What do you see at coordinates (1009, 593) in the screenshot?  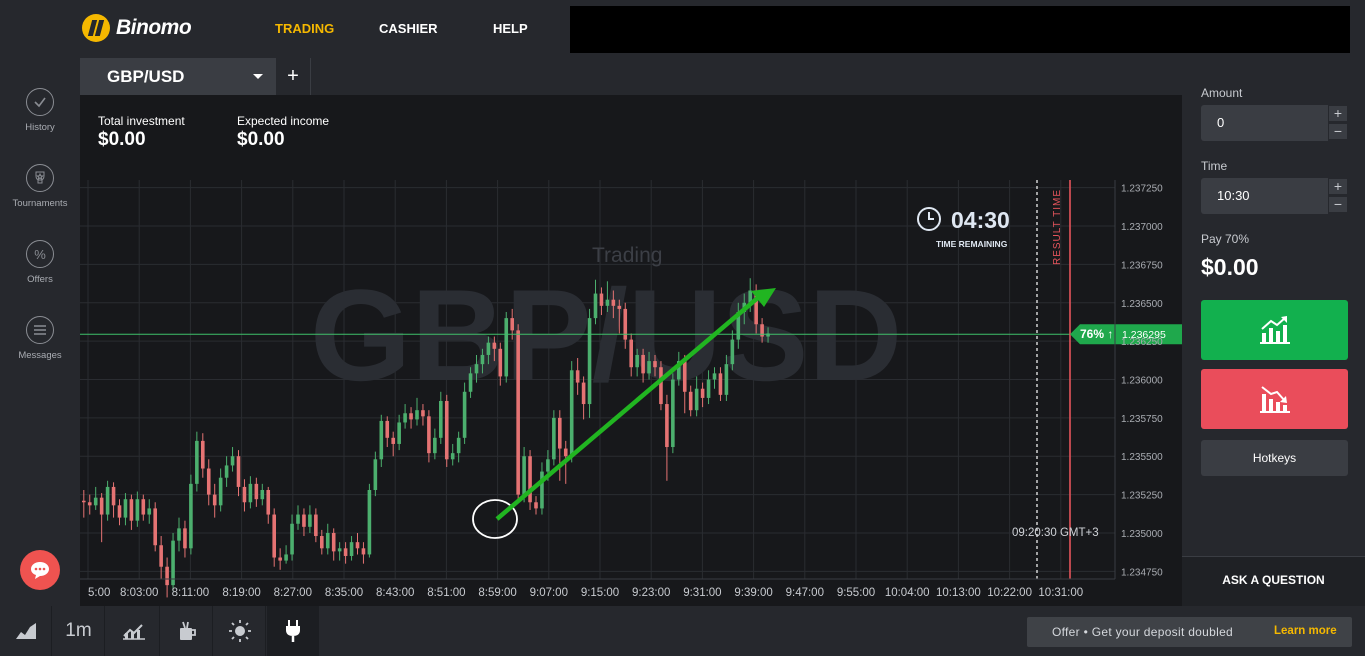 I see `time-tick-label: 10:22:00` at bounding box center [1009, 593].